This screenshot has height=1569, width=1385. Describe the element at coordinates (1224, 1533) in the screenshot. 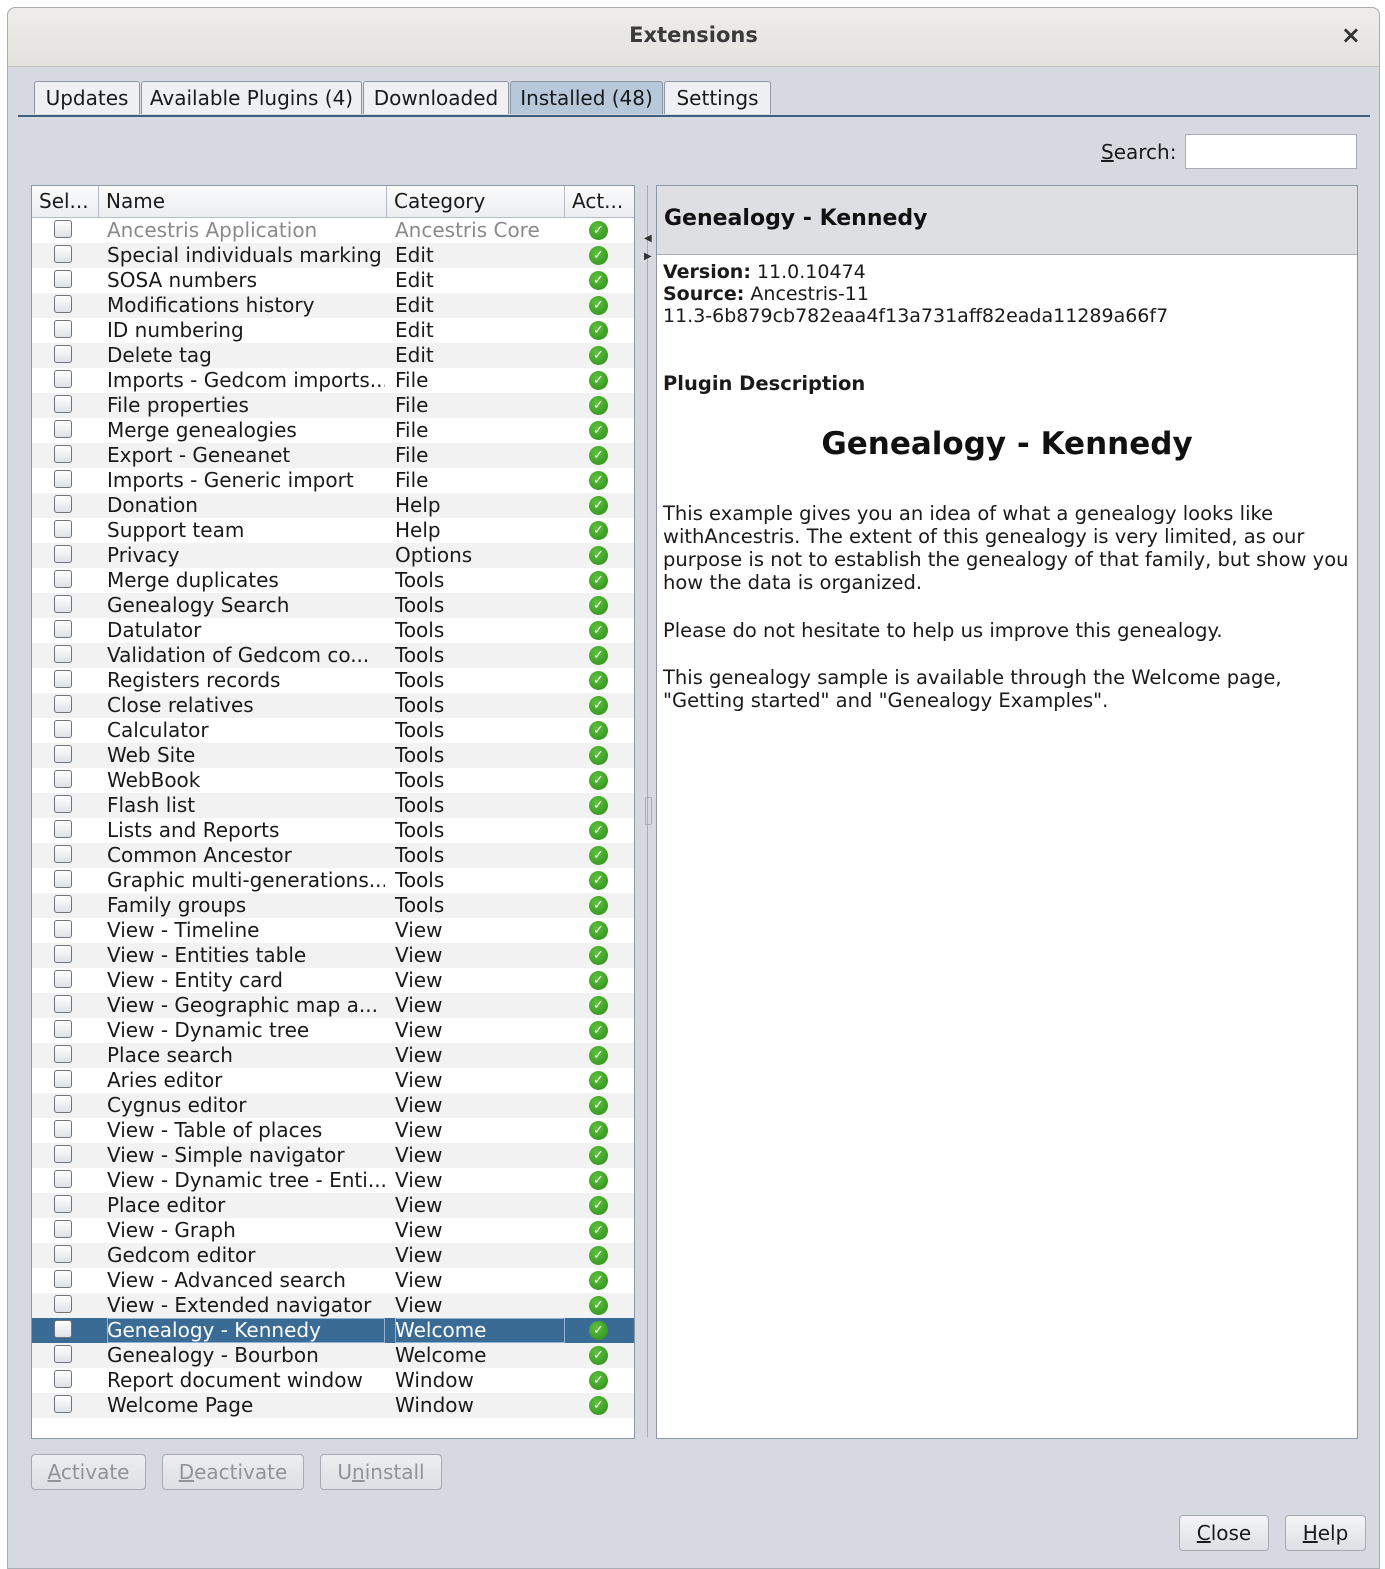

I see `close-button: Close` at that location.